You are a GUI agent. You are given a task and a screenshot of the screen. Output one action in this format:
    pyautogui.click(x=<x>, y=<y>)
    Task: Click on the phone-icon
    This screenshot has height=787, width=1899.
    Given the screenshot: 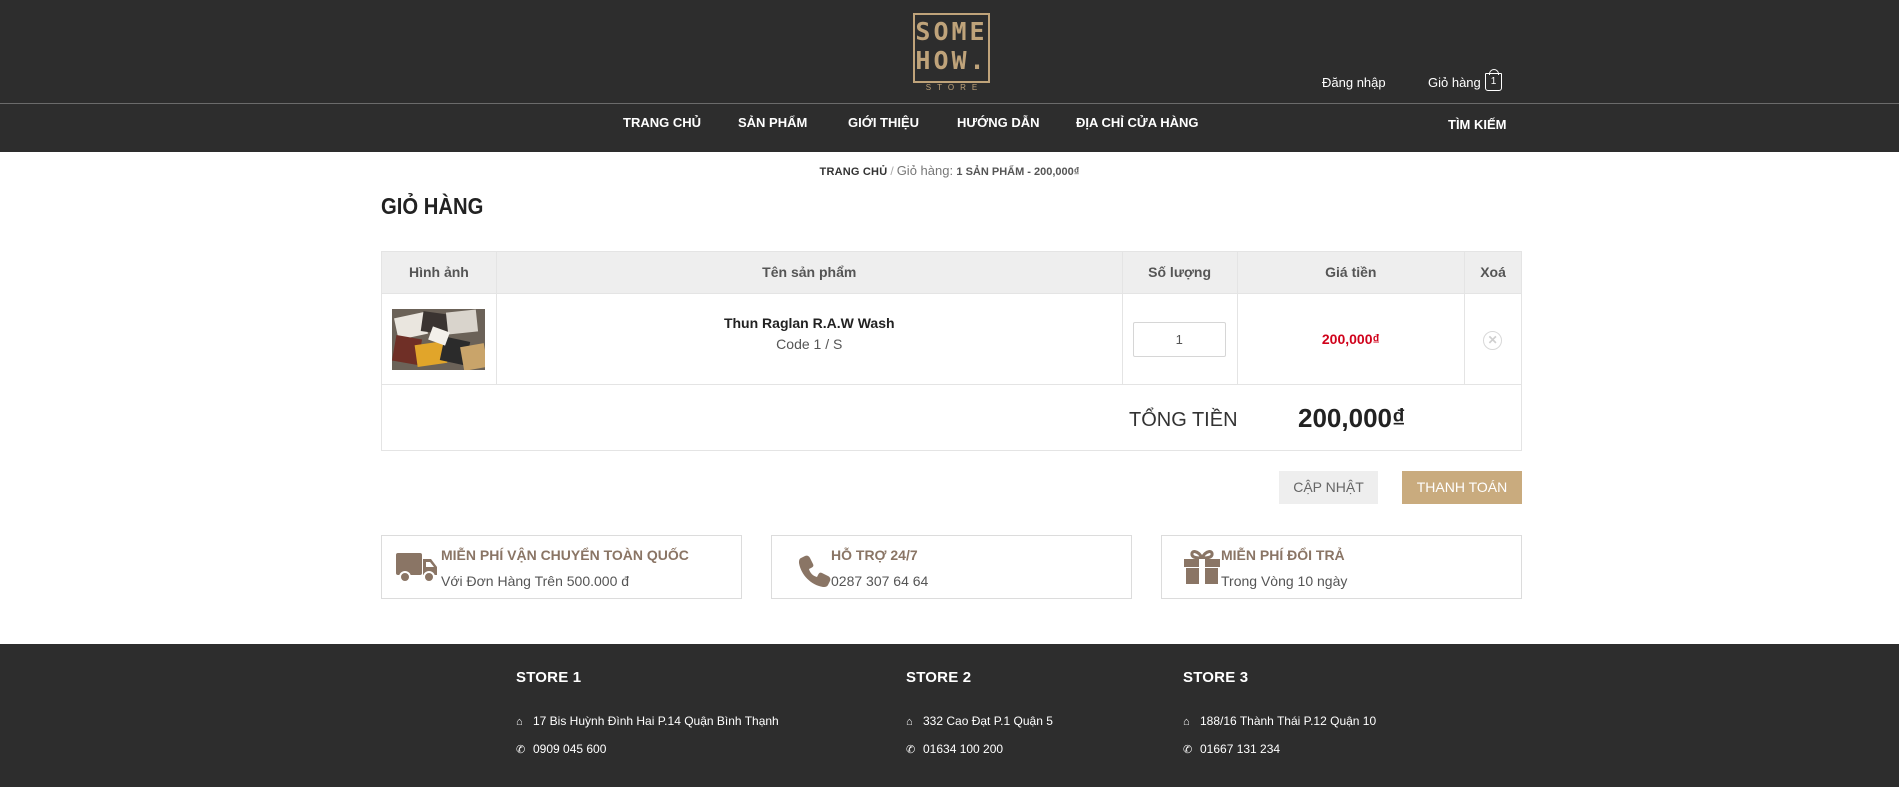 What is the action you would take?
    pyautogui.click(x=815, y=571)
    